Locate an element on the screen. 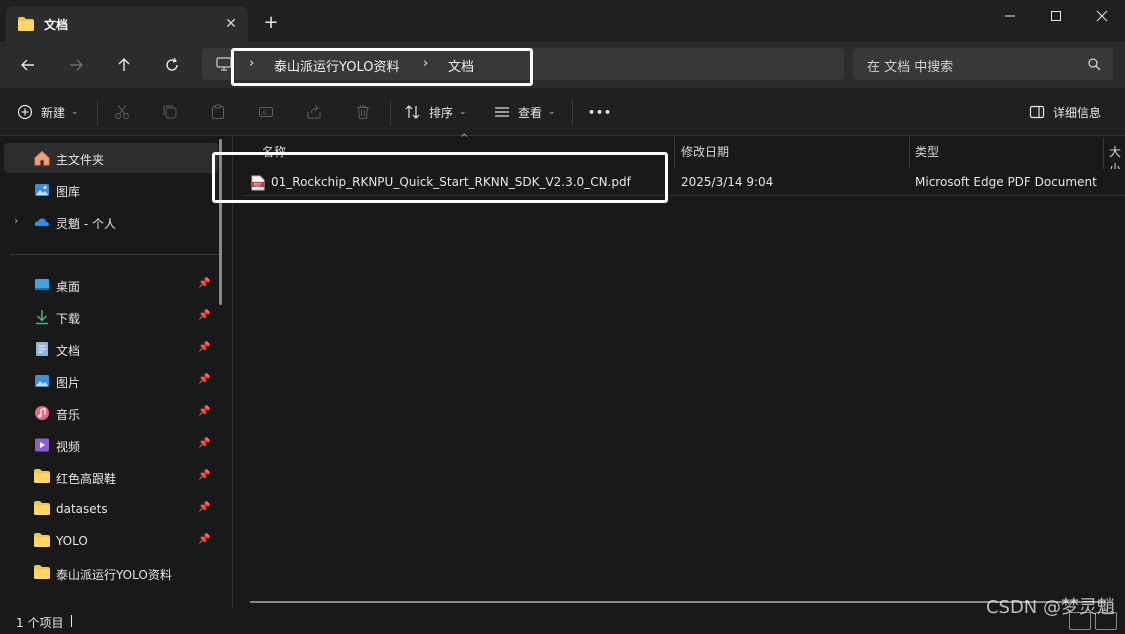 The image size is (1125, 634). videos-icon is located at coordinates (42, 445).